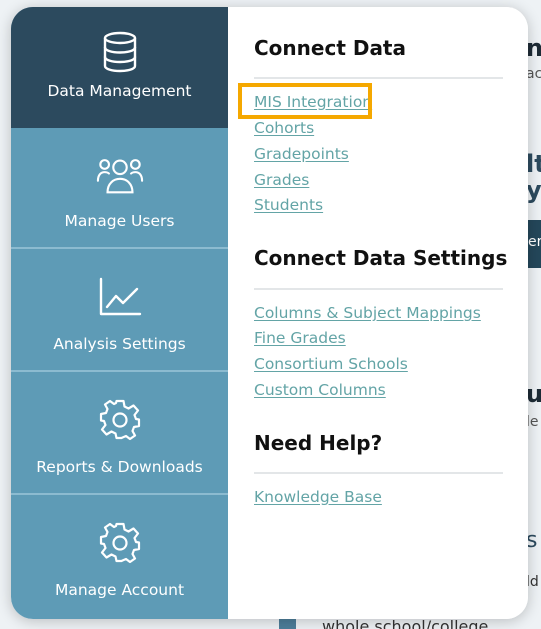 This screenshot has width=541, height=629. Describe the element at coordinates (120, 175) in the screenshot. I see `users-icon` at that location.